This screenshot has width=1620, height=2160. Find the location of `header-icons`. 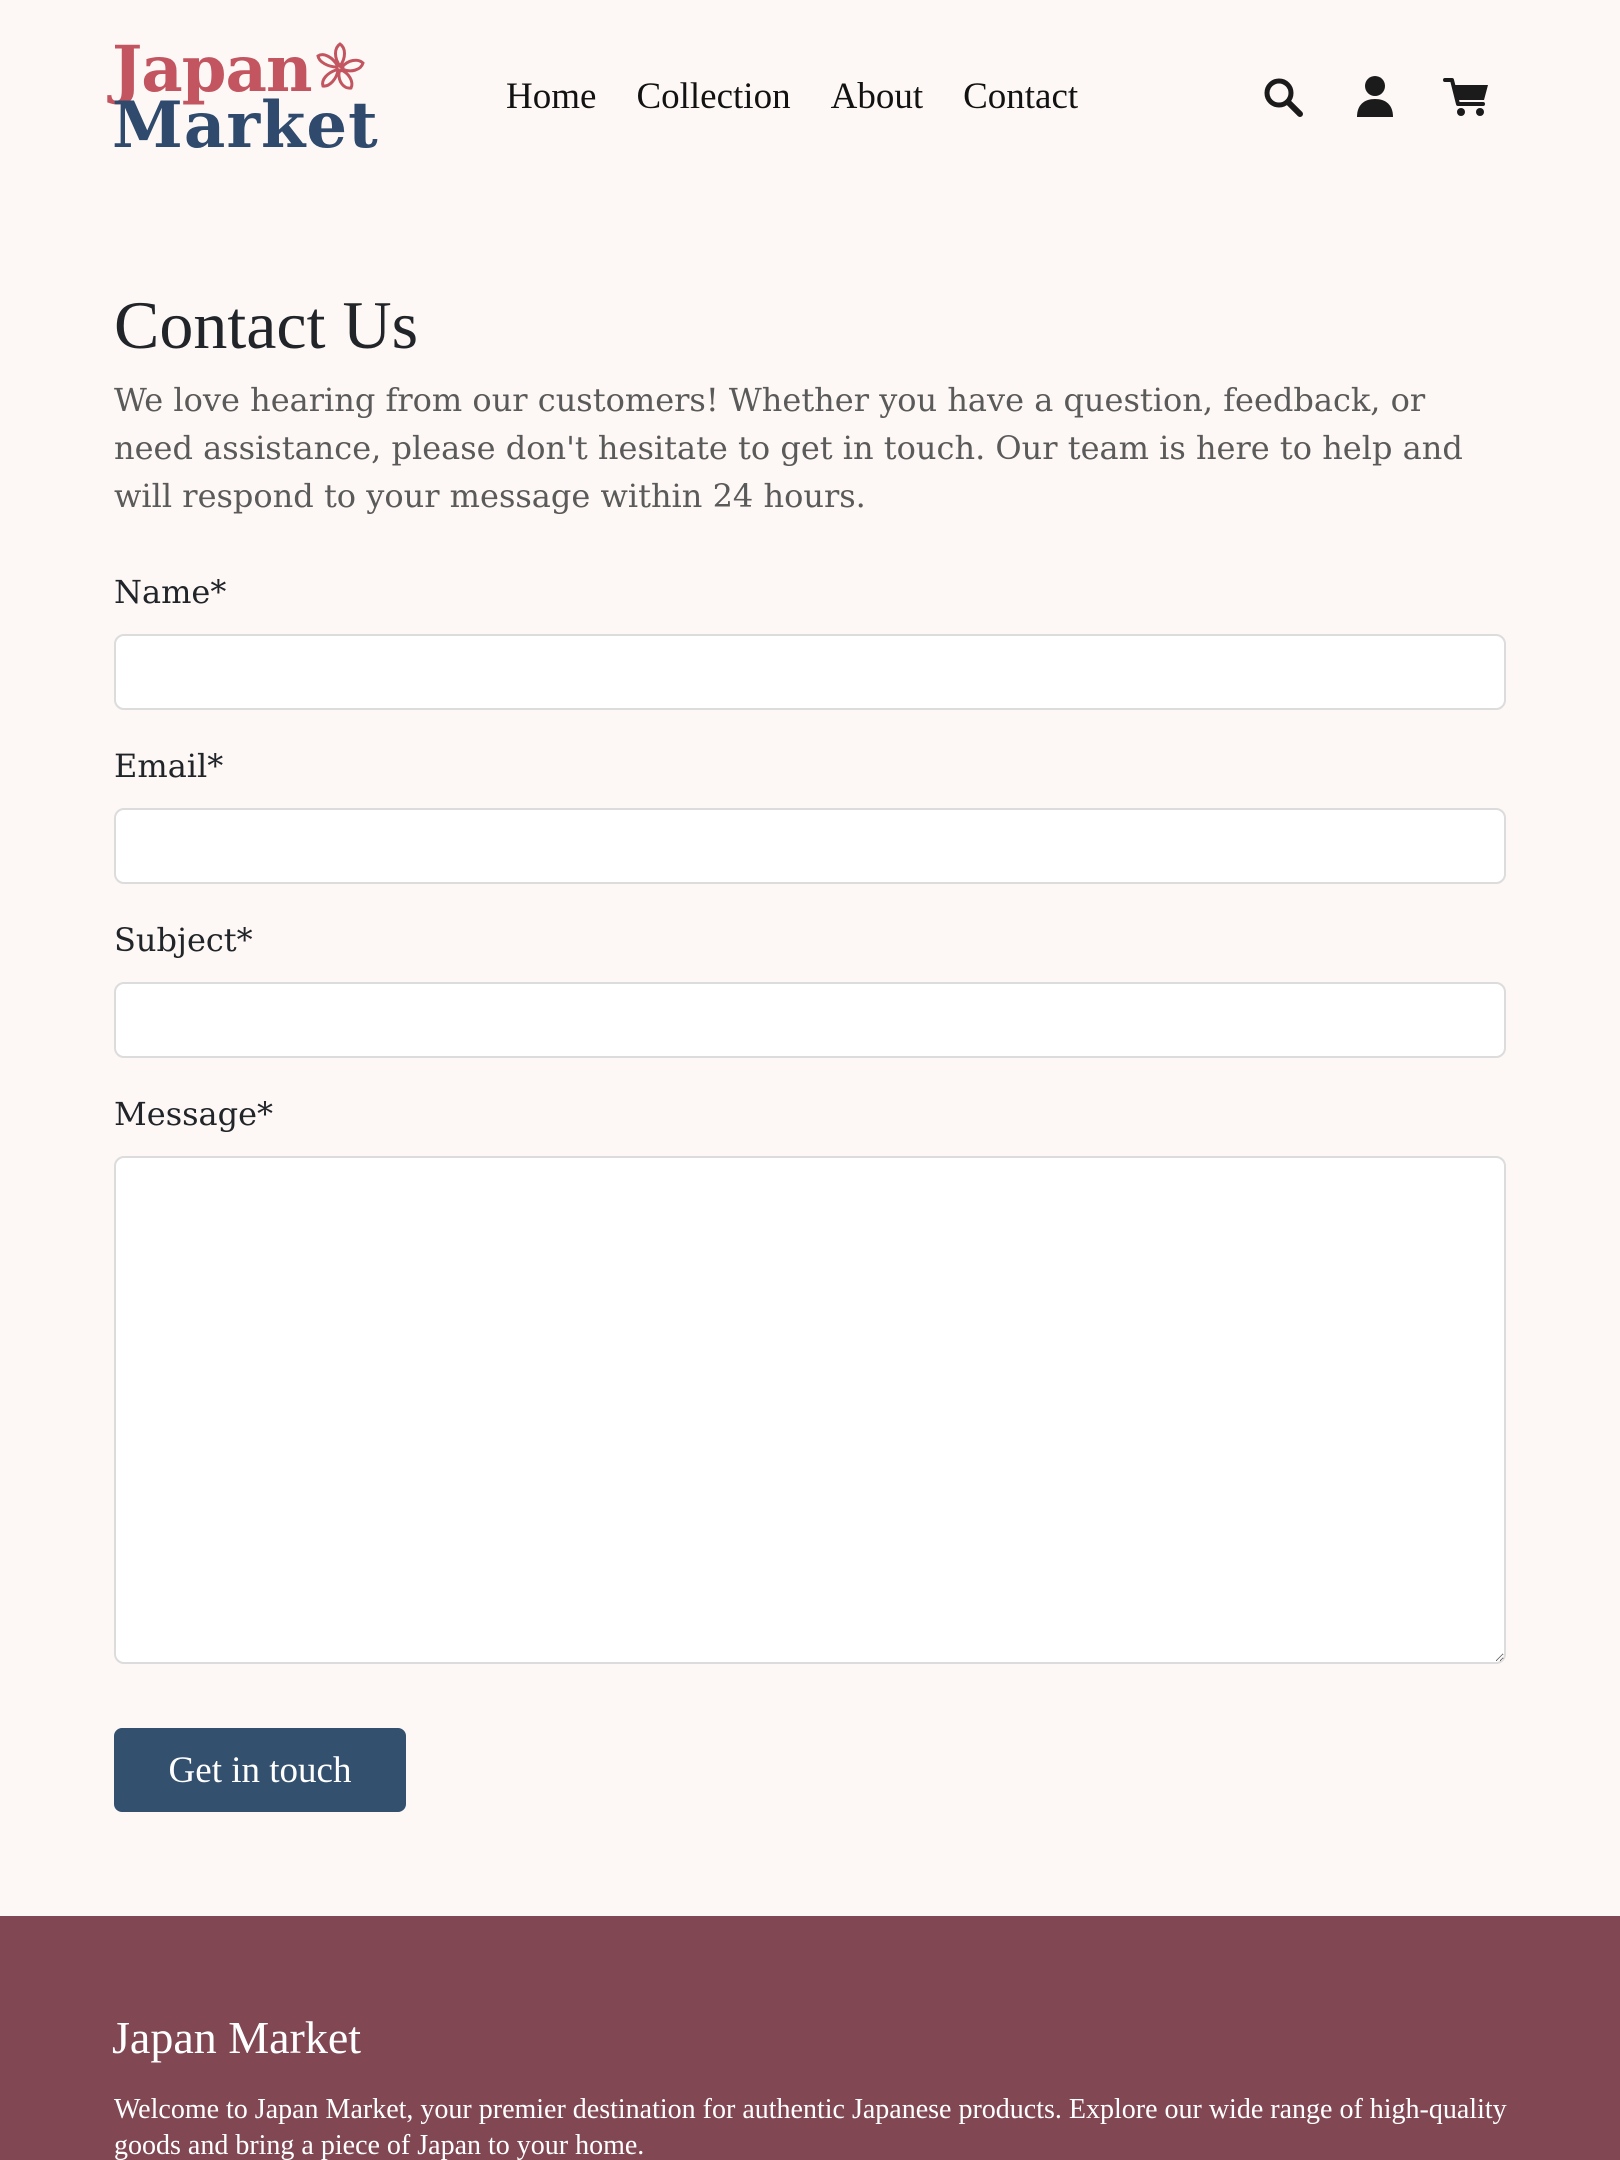

header-icons is located at coordinates (1375, 97).